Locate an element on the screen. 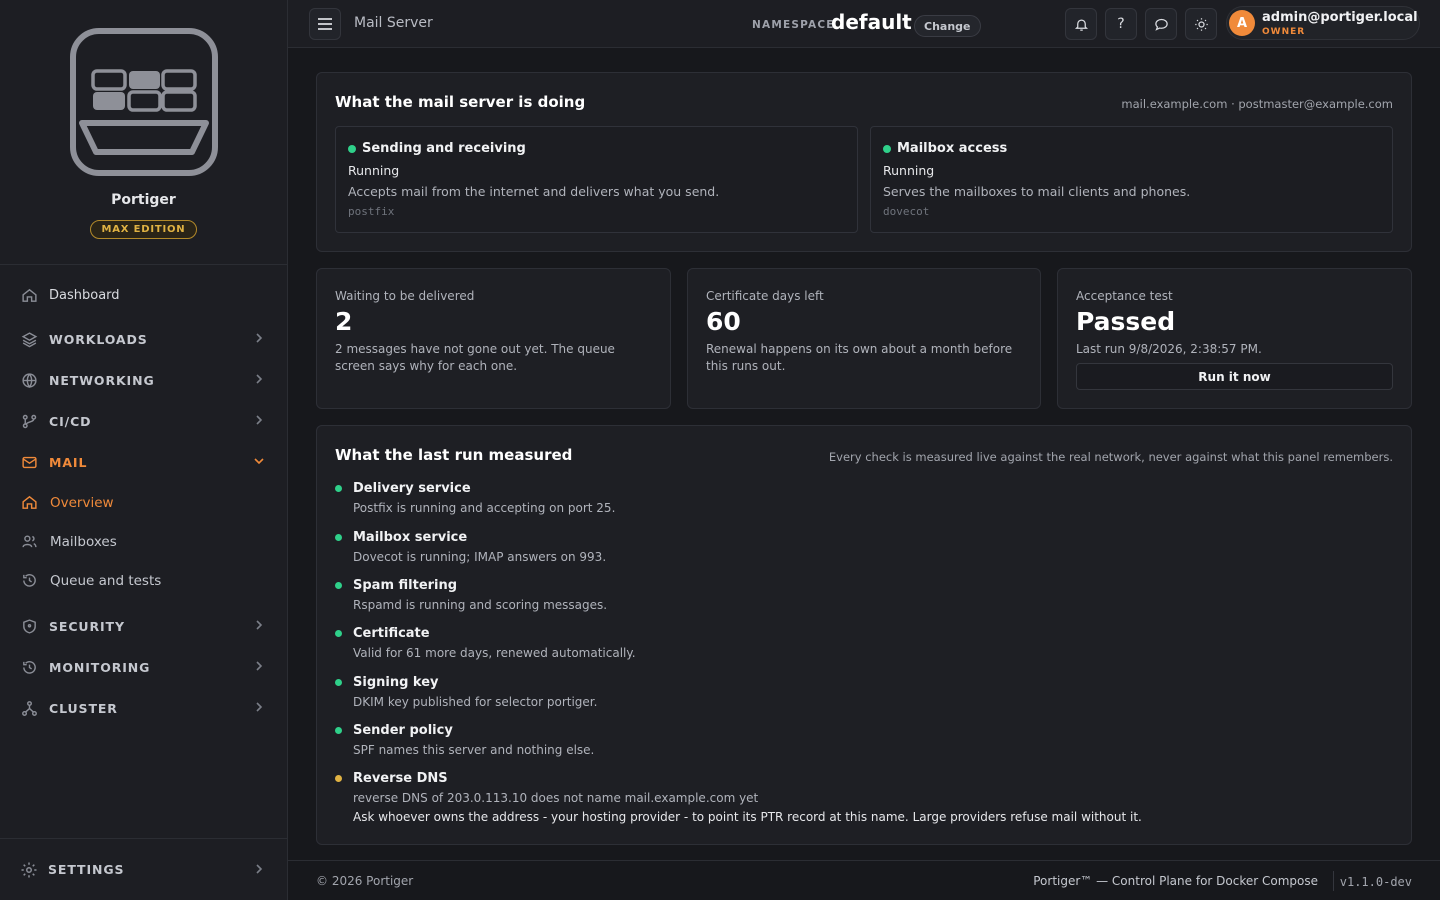 This screenshot has width=1440, height=900. service-title: Mailbox access is located at coordinates (945, 148).